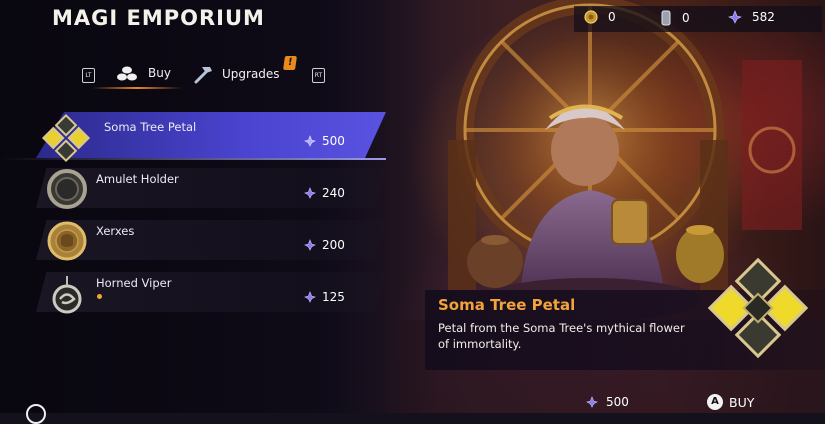  Describe the element at coordinates (290, 63) in the screenshot. I see `upgrades-alert-badge: !` at that location.